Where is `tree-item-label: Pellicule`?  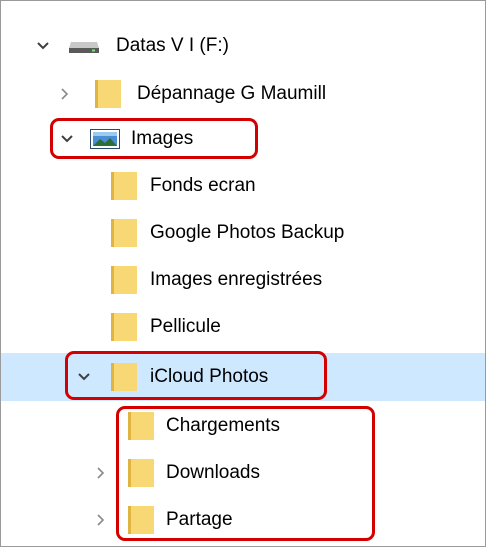 tree-item-label: Pellicule is located at coordinates (185, 326).